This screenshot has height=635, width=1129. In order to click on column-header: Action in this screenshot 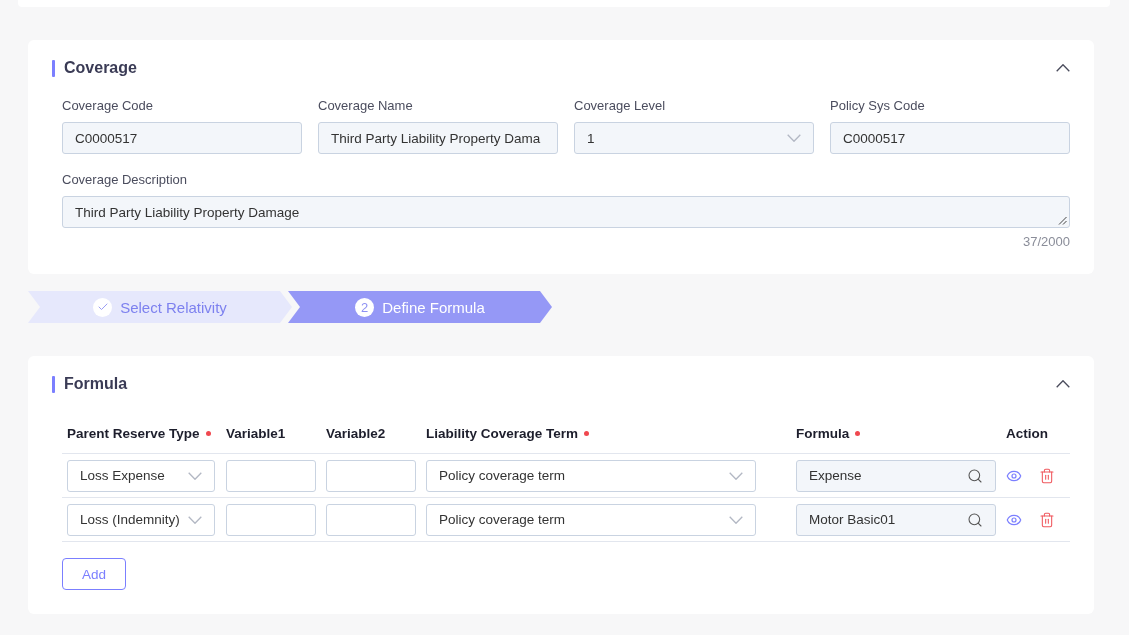, I will do `click(1027, 433)`.